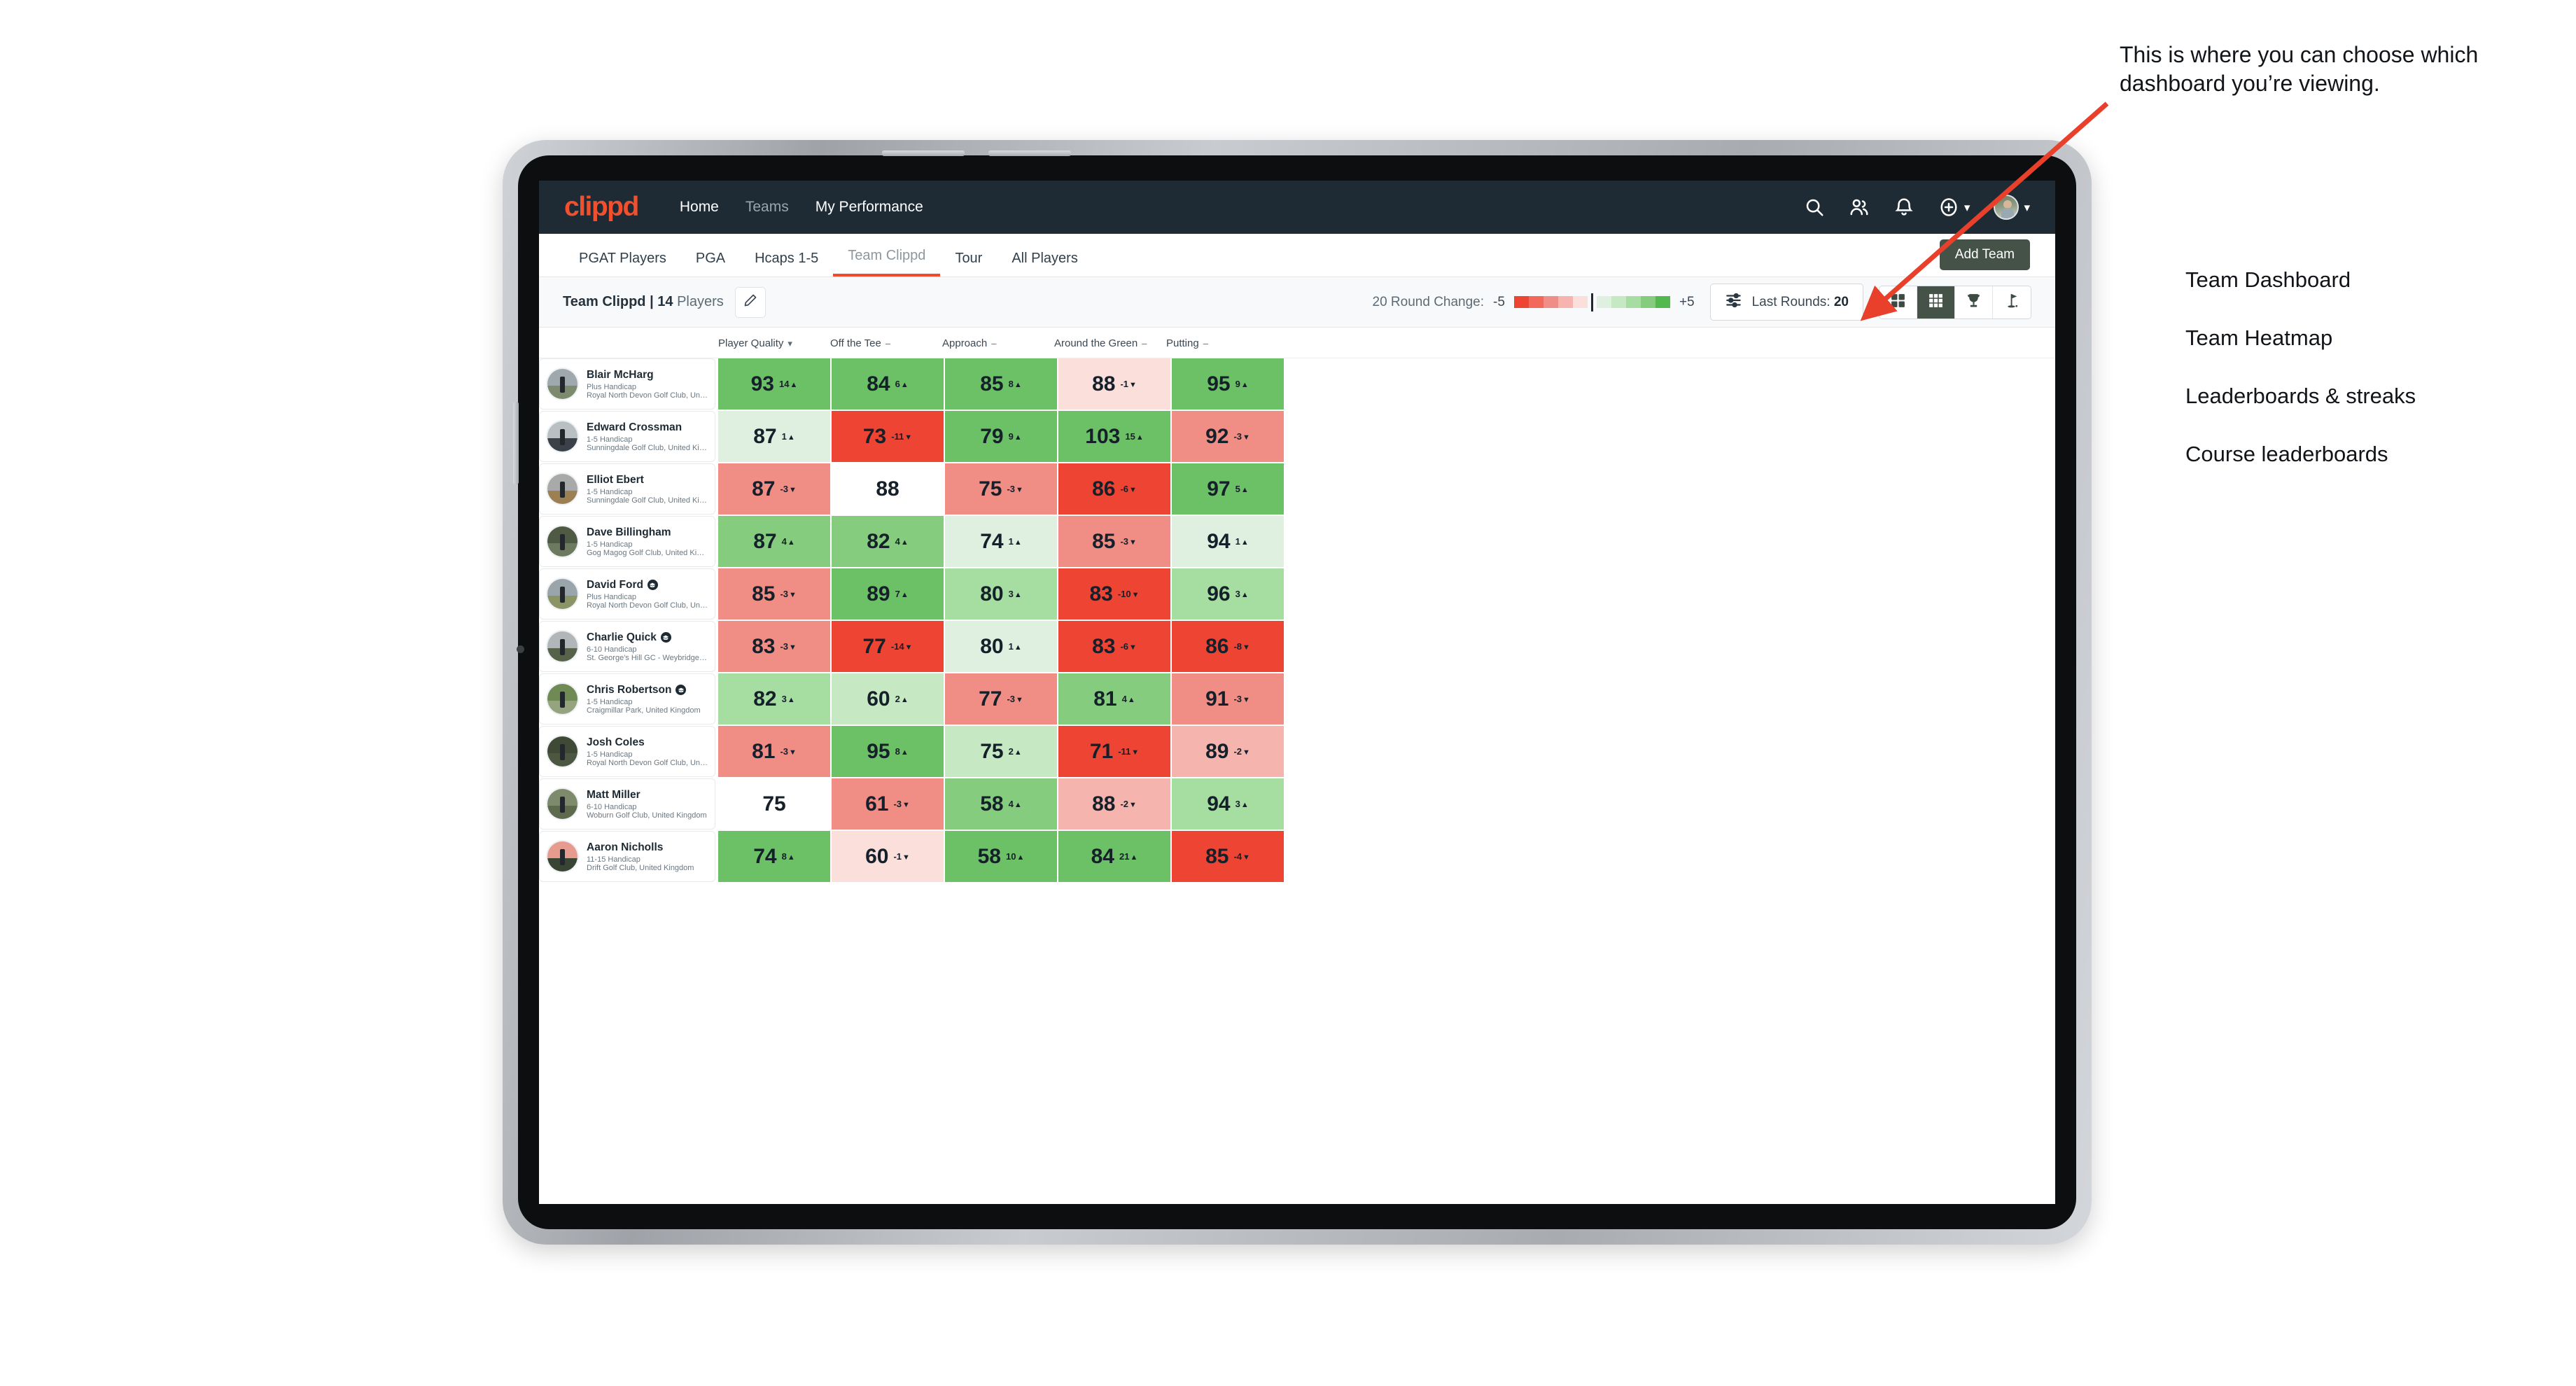 This screenshot has height=1386, width=2576. I want to click on heatmap-cell: 93 14 ▲, so click(774, 384).